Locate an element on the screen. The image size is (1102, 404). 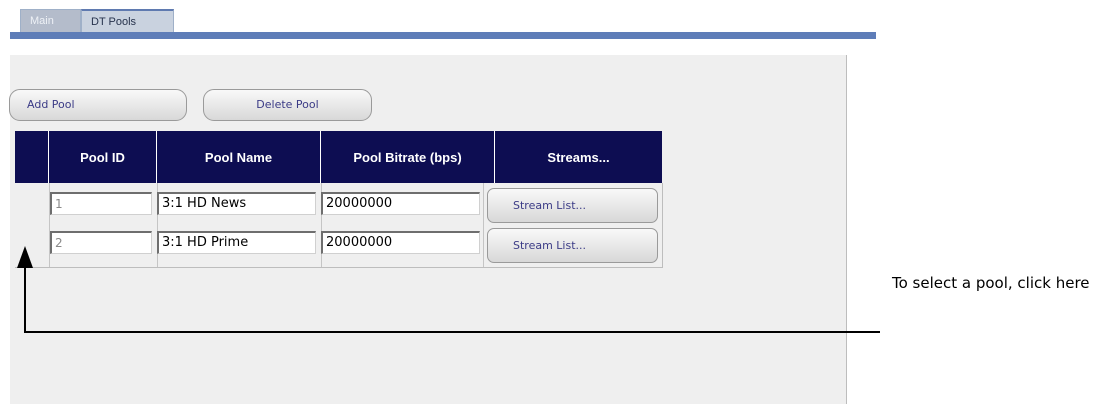
callout-line-horizontal is located at coordinates (452, 332).